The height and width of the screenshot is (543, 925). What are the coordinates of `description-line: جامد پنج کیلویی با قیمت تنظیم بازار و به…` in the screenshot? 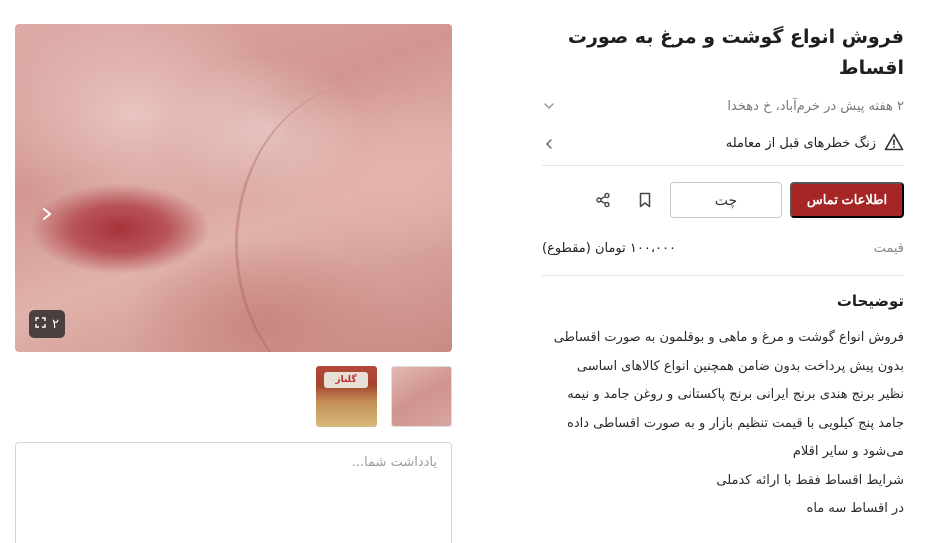 It's located at (735, 423).